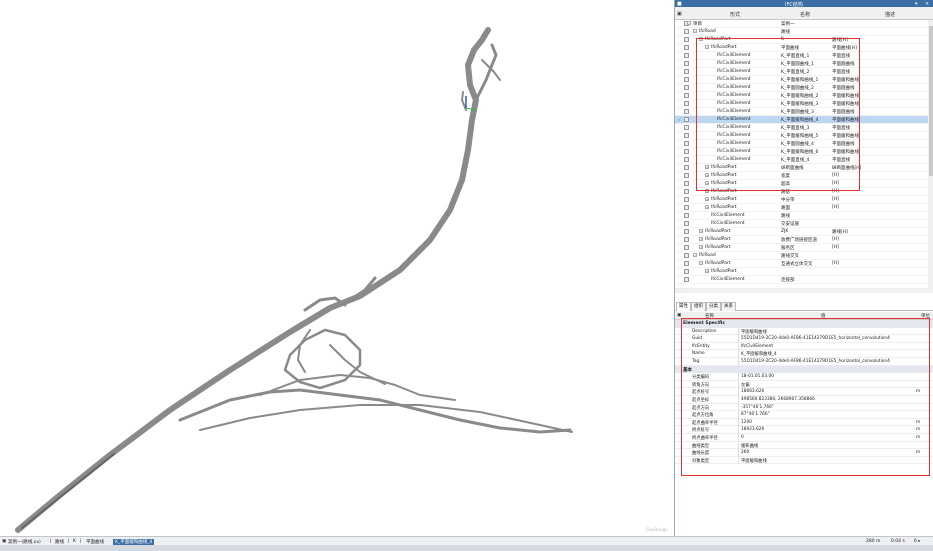  I want to click on tab-organization: 组织, so click(698, 306).